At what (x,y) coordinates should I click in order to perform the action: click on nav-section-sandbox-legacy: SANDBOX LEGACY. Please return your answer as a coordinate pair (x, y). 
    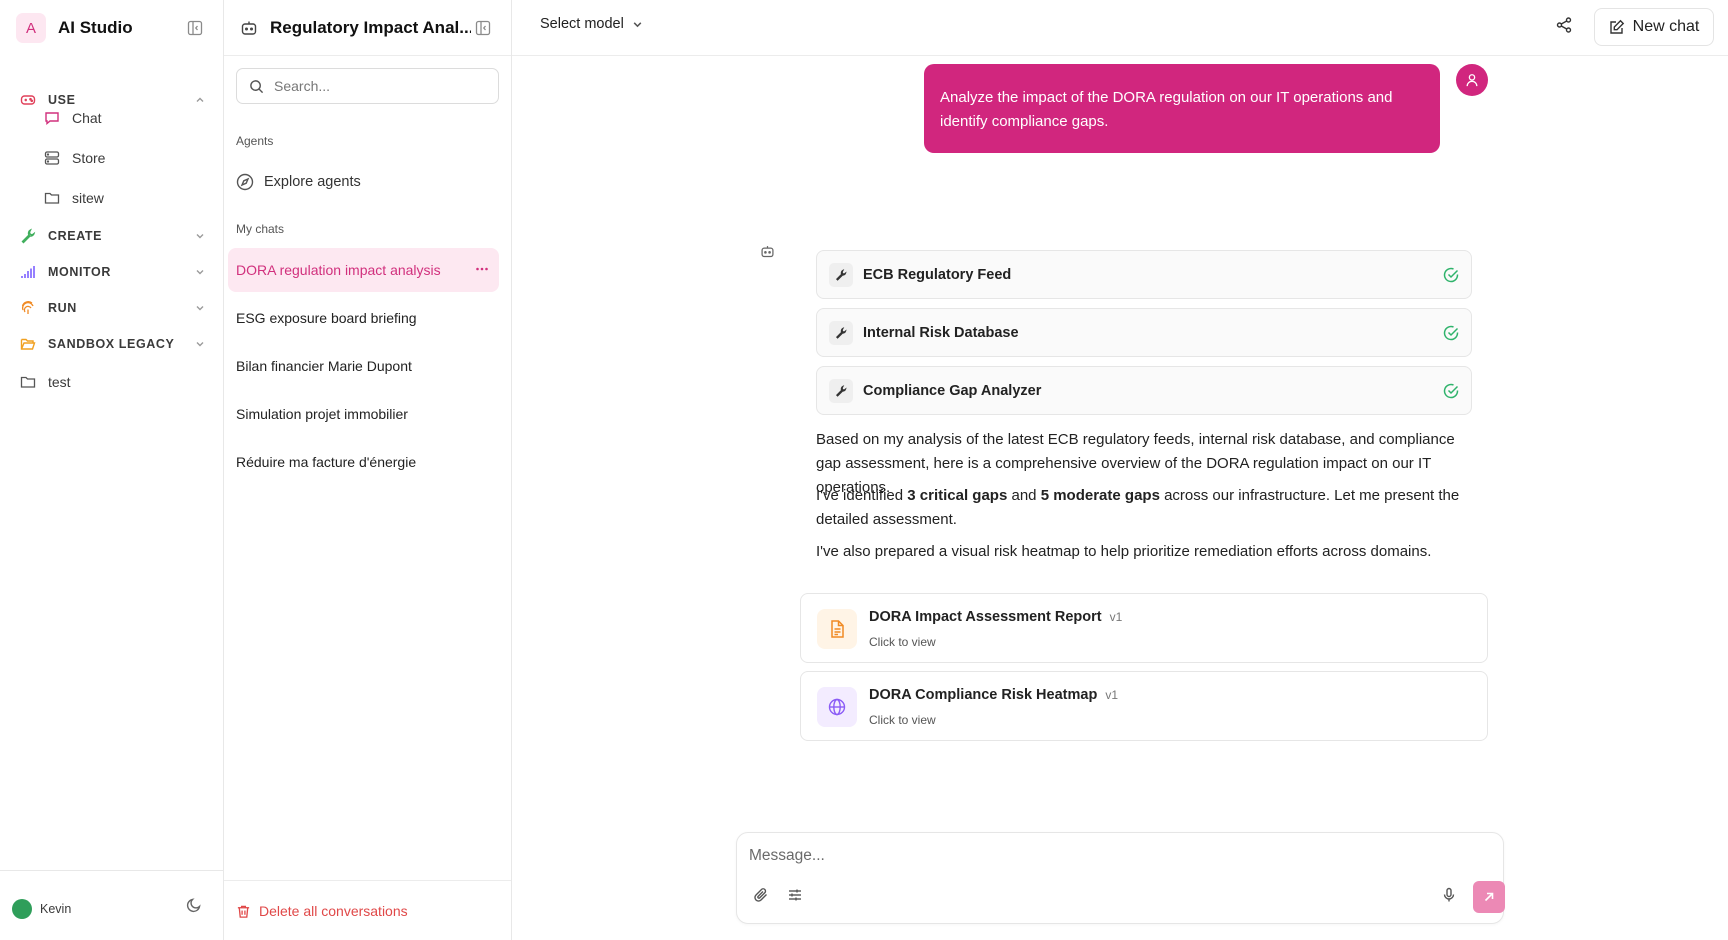
    Looking at the image, I should click on (112, 344).